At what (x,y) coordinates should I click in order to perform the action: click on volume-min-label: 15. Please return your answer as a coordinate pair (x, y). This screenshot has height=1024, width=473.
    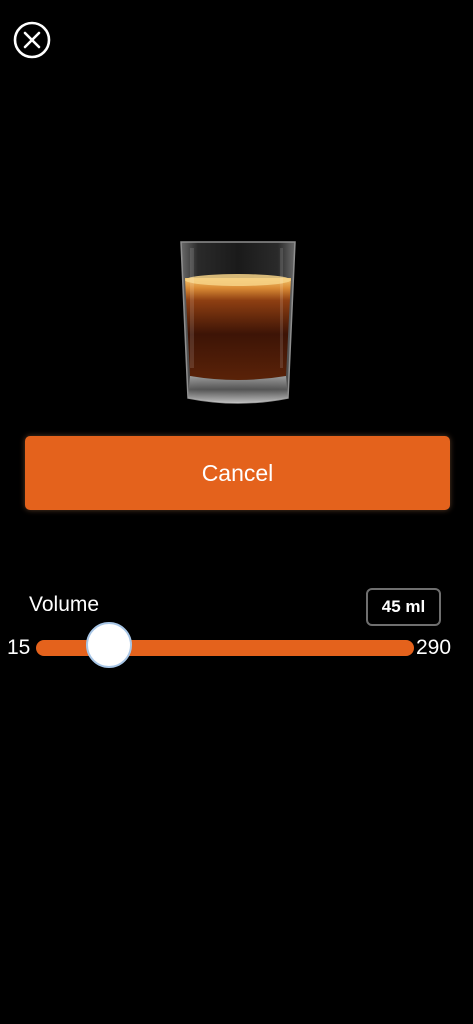
    Looking at the image, I should click on (19, 647).